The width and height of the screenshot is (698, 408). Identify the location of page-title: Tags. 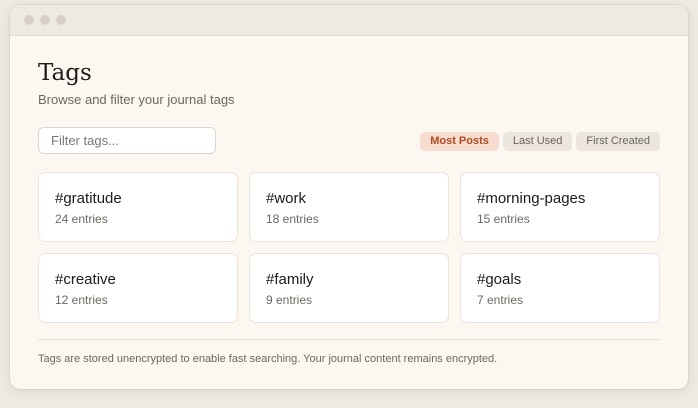
(65, 73).